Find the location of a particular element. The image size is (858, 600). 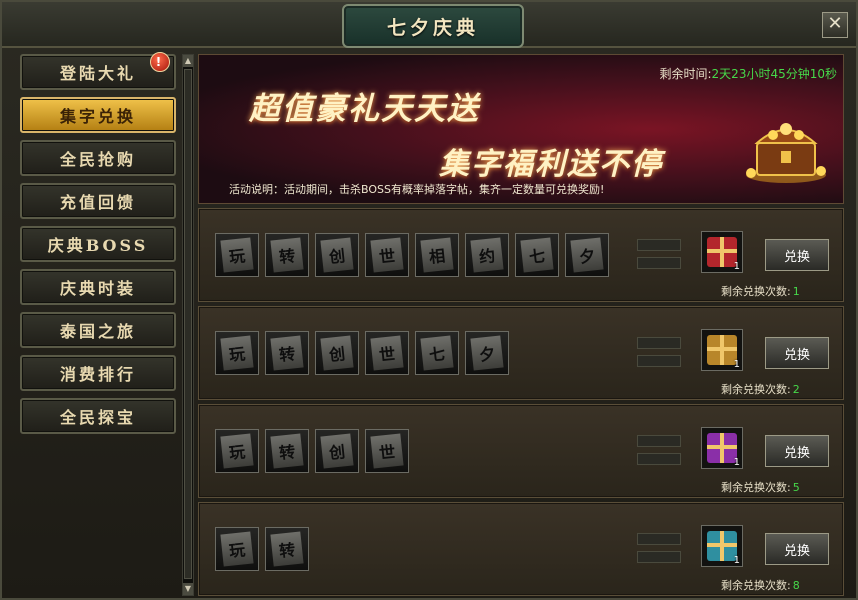

char-tiles: 玩转创世七夕 is located at coordinates (362, 353).